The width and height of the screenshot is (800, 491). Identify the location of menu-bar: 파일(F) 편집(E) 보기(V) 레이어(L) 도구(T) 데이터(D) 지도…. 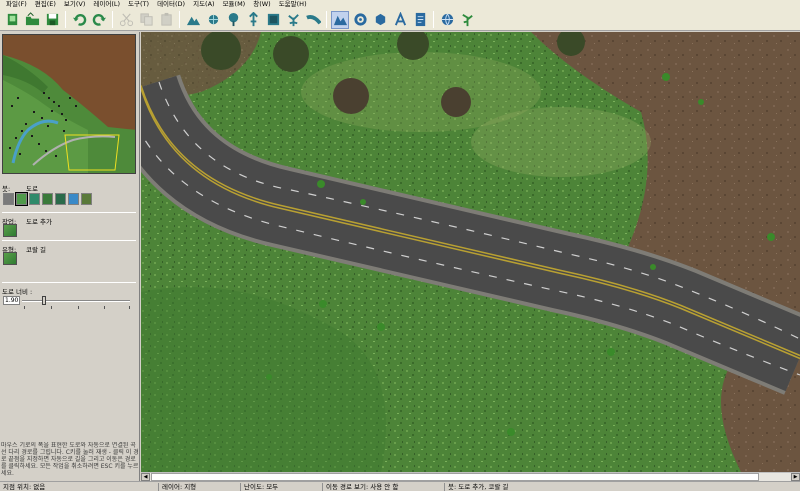
(400, 4).